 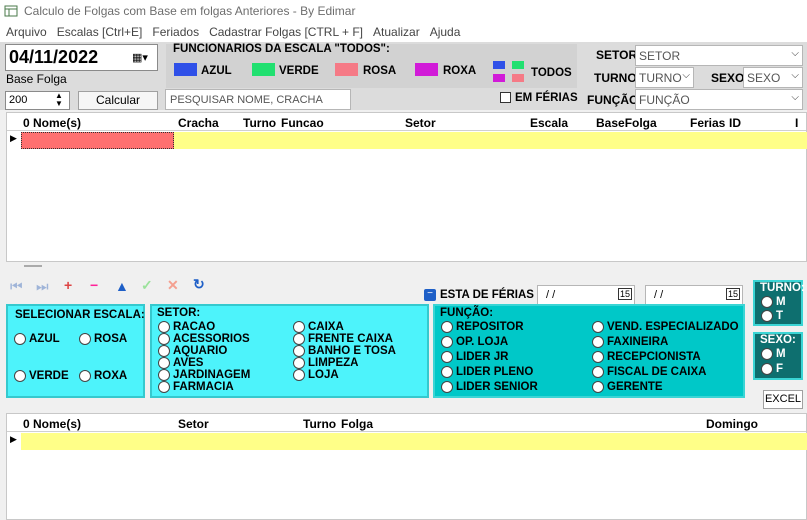 I want to click on setor-banho-tosa-radio: BANHO E TOSA, so click(x=344, y=351).